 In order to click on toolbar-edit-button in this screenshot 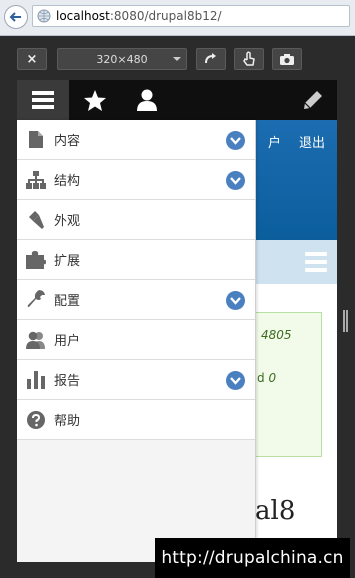, I will do `click(313, 100)`.